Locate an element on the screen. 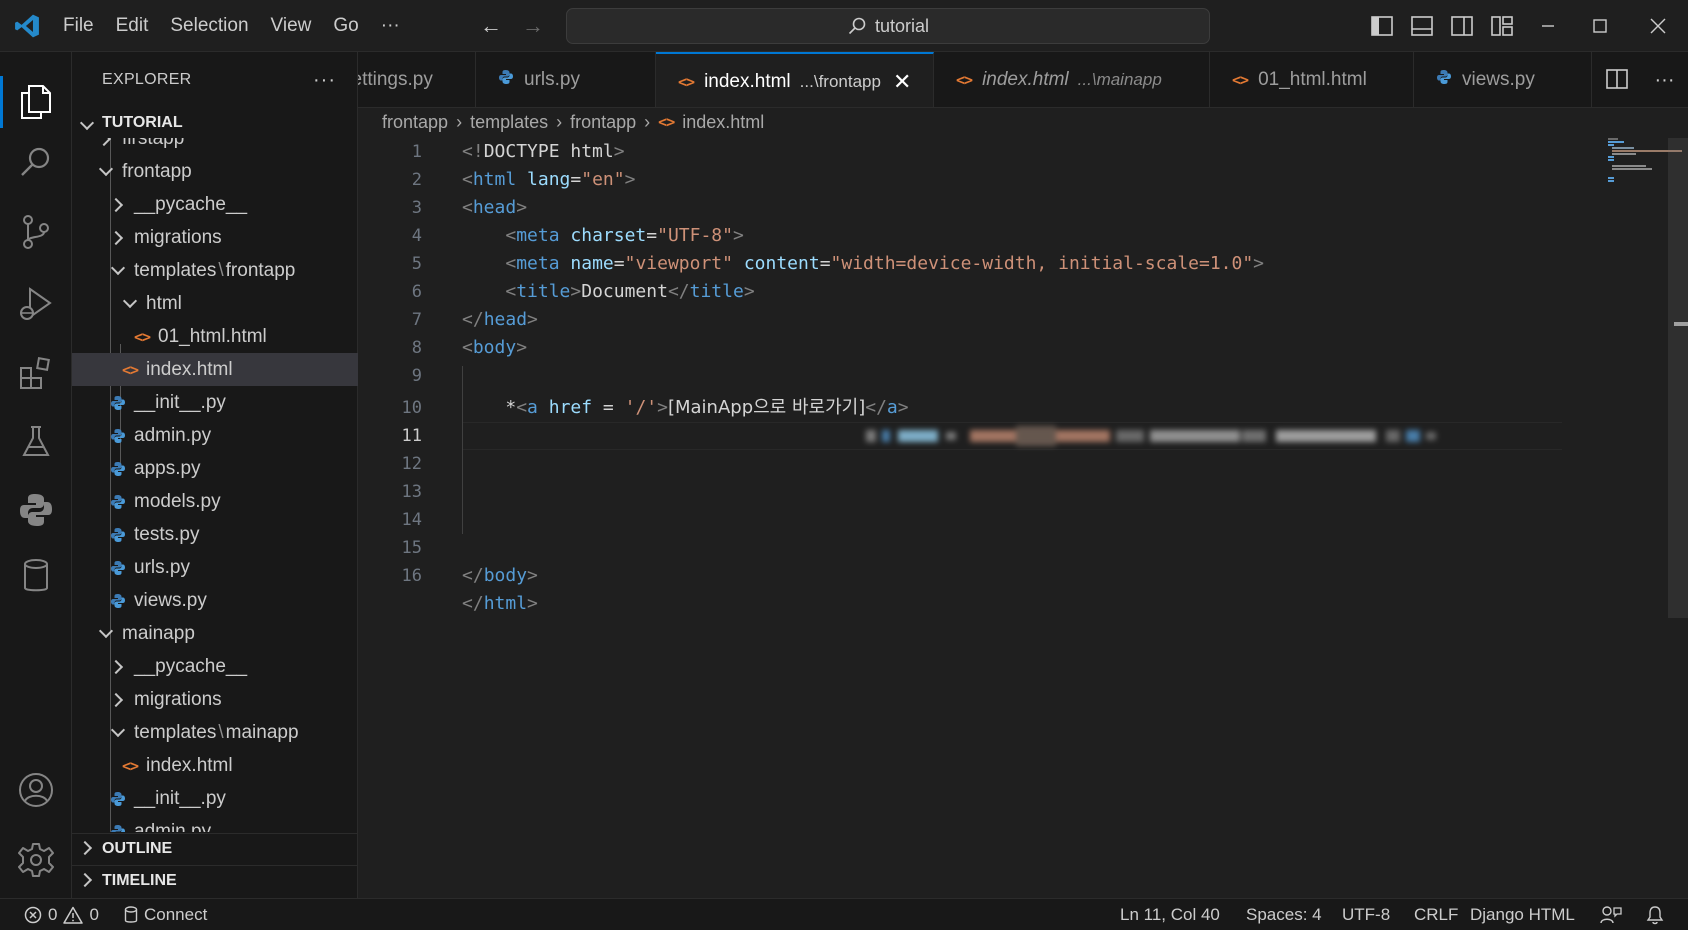 The height and width of the screenshot is (930, 1688). breadcrumb-item: index.html is located at coordinates (723, 122).